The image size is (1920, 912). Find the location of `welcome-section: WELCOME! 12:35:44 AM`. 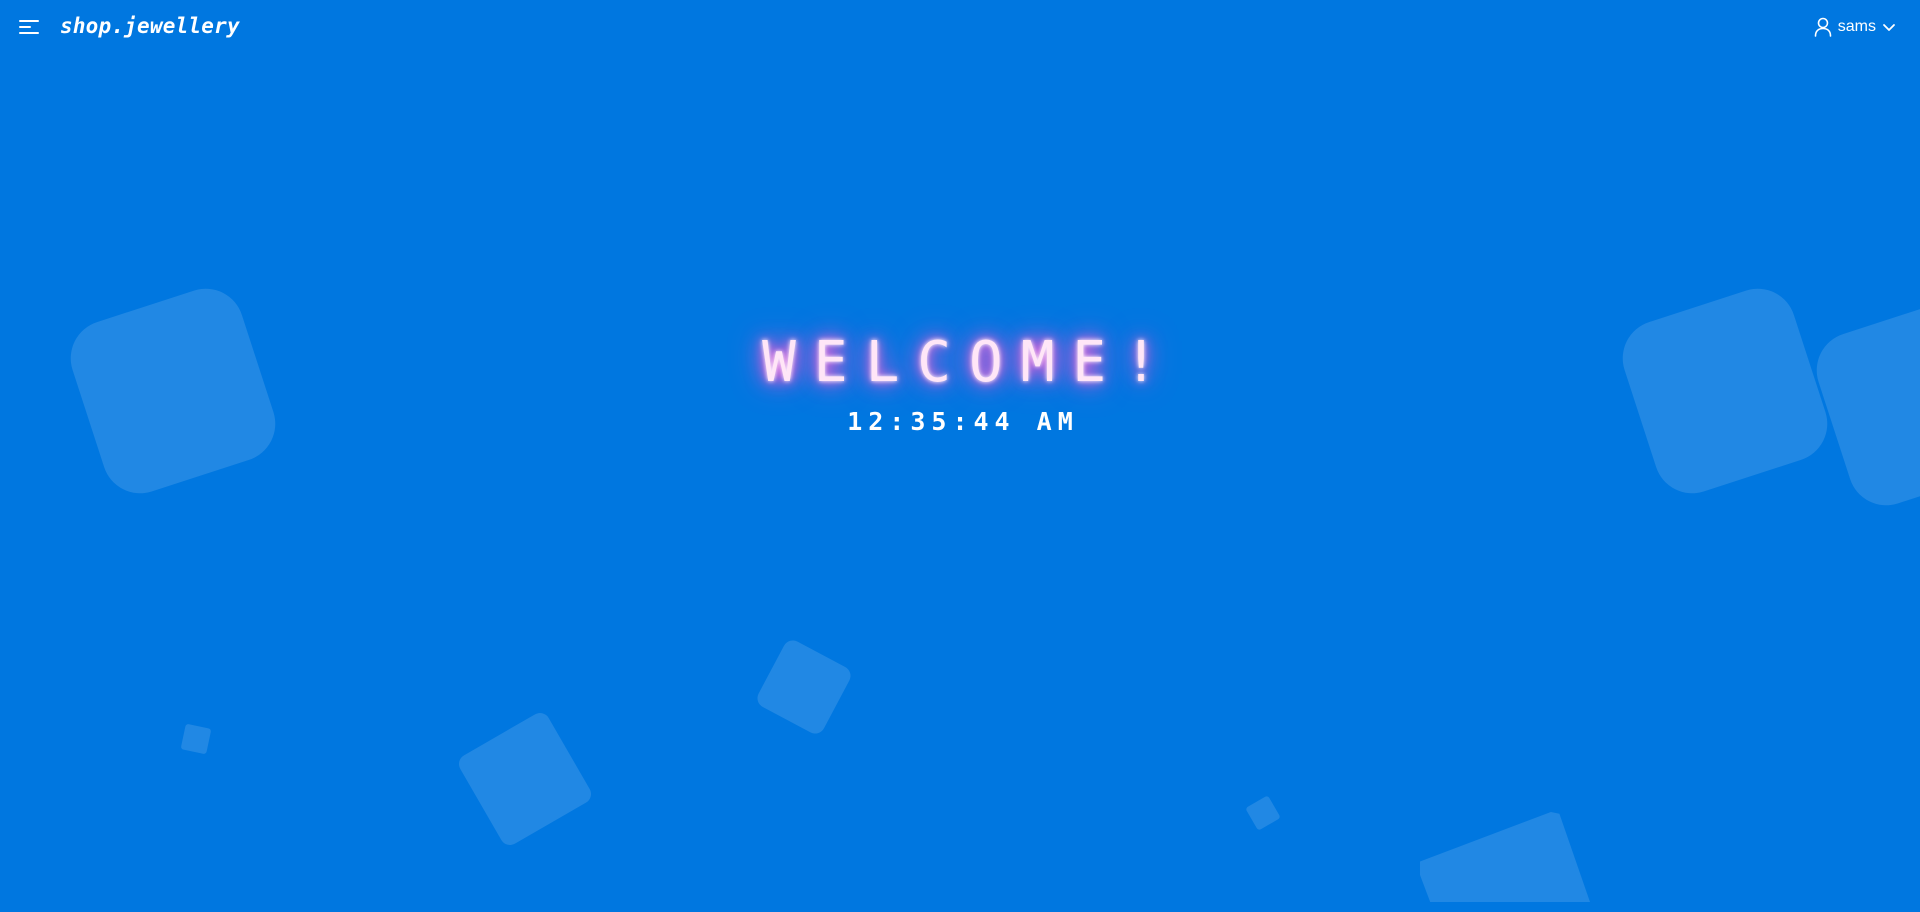

welcome-section: WELCOME! 12:35:44 AM is located at coordinates (960, 383).